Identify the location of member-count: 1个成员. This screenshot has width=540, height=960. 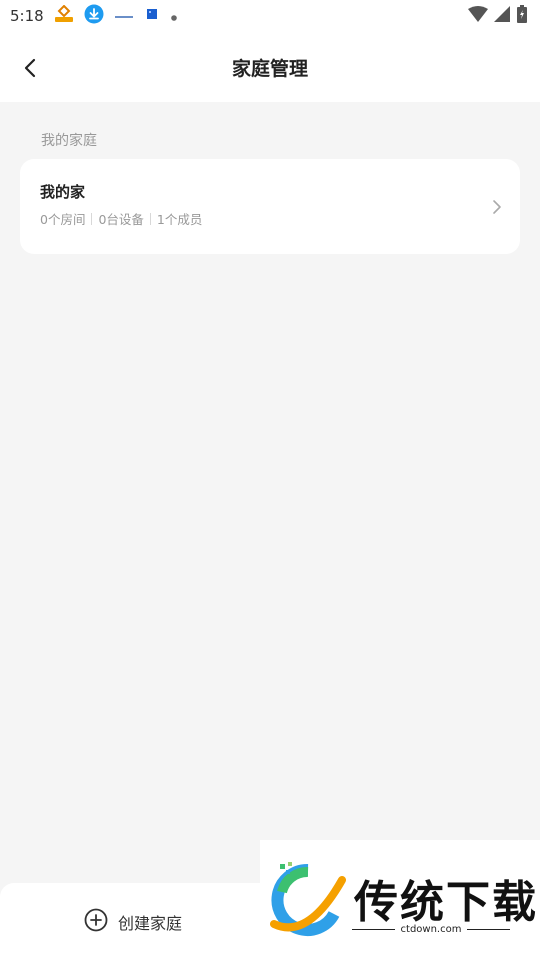
(179, 219).